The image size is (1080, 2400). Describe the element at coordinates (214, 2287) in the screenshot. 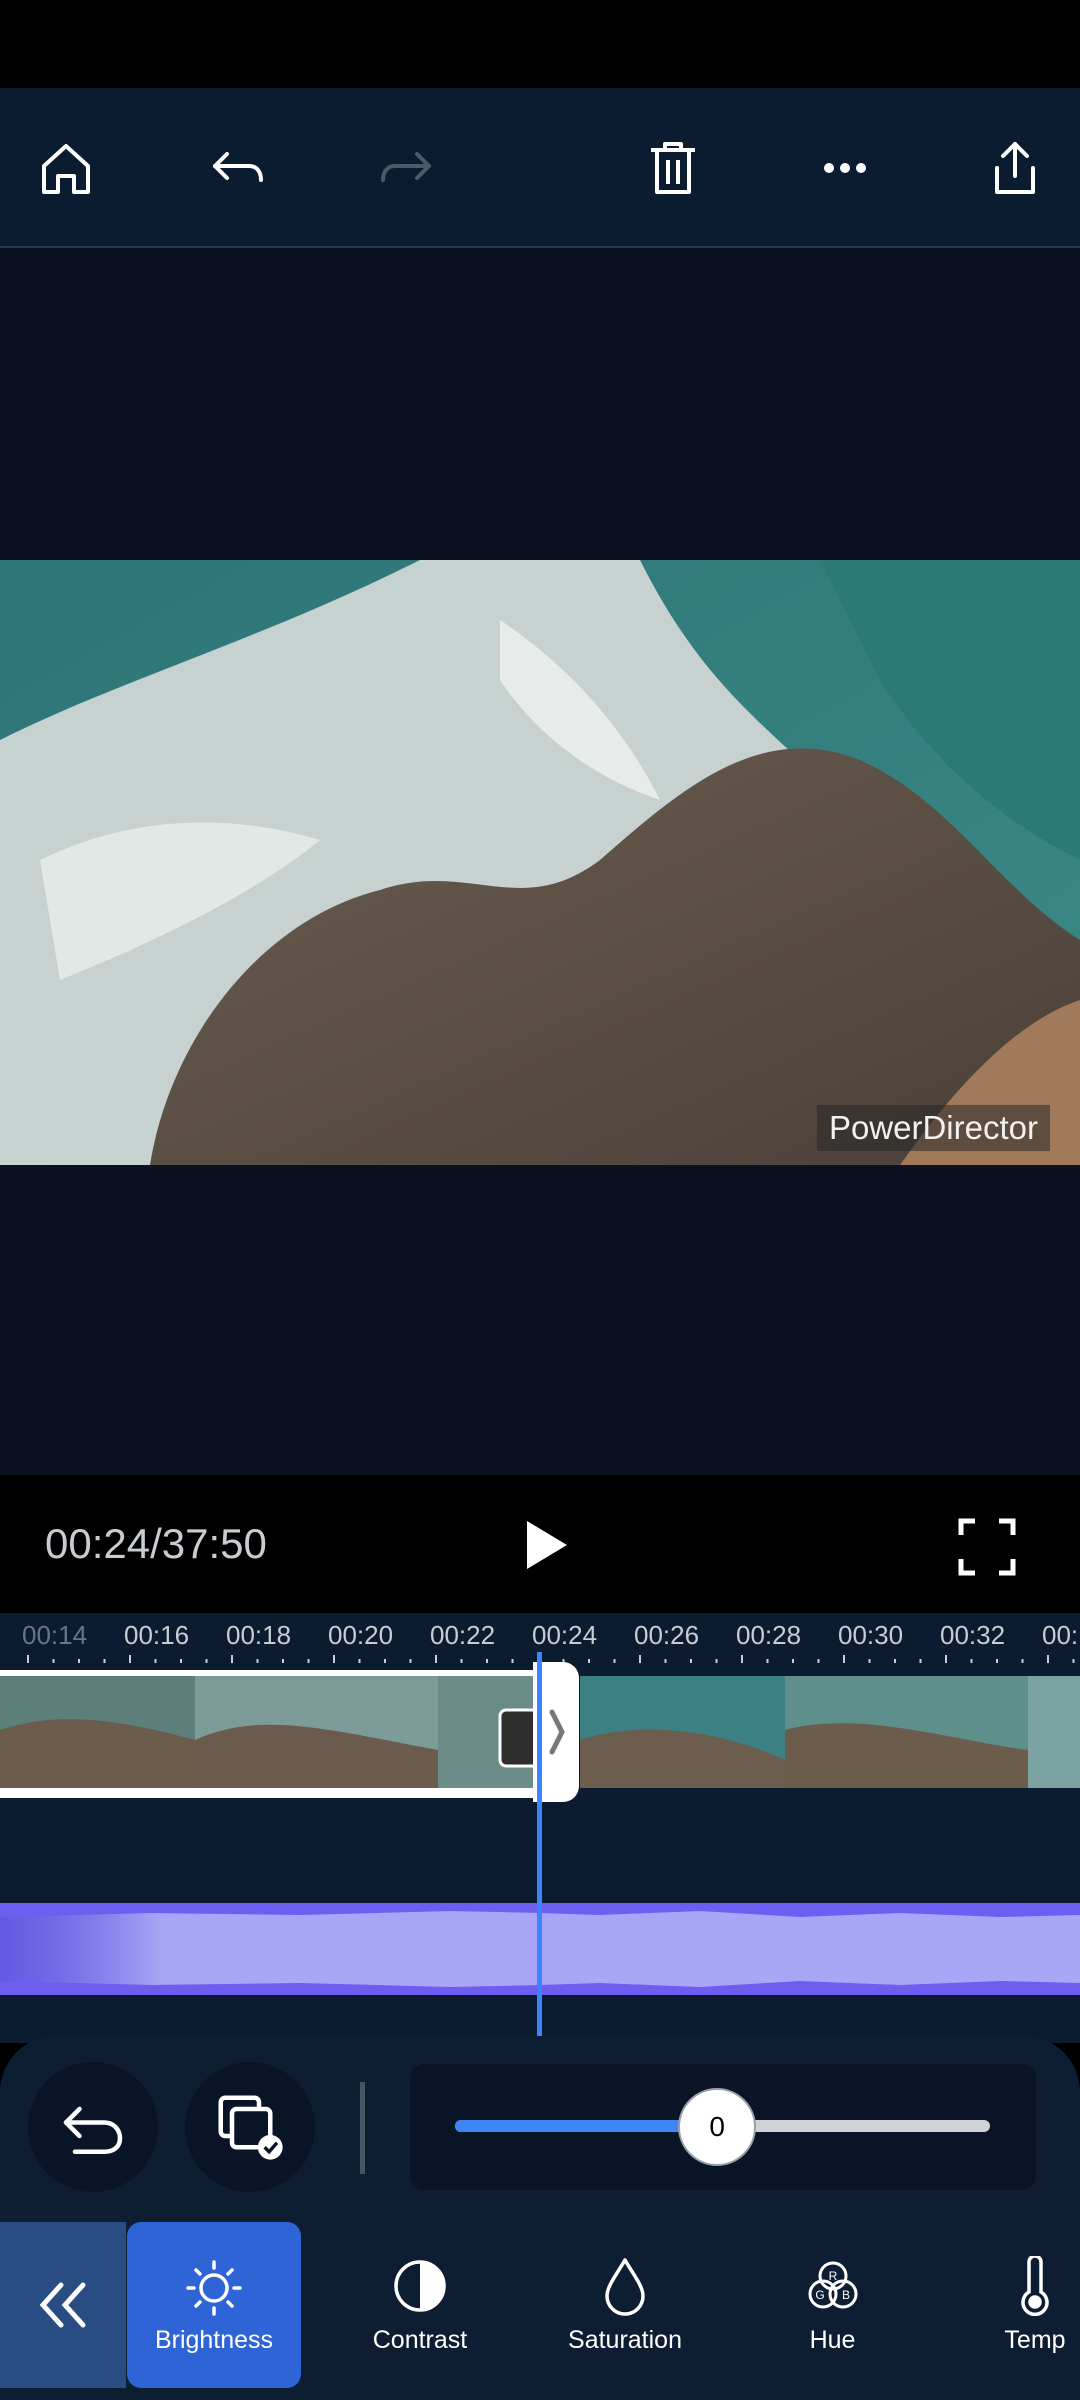

I see `sun-icon` at that location.